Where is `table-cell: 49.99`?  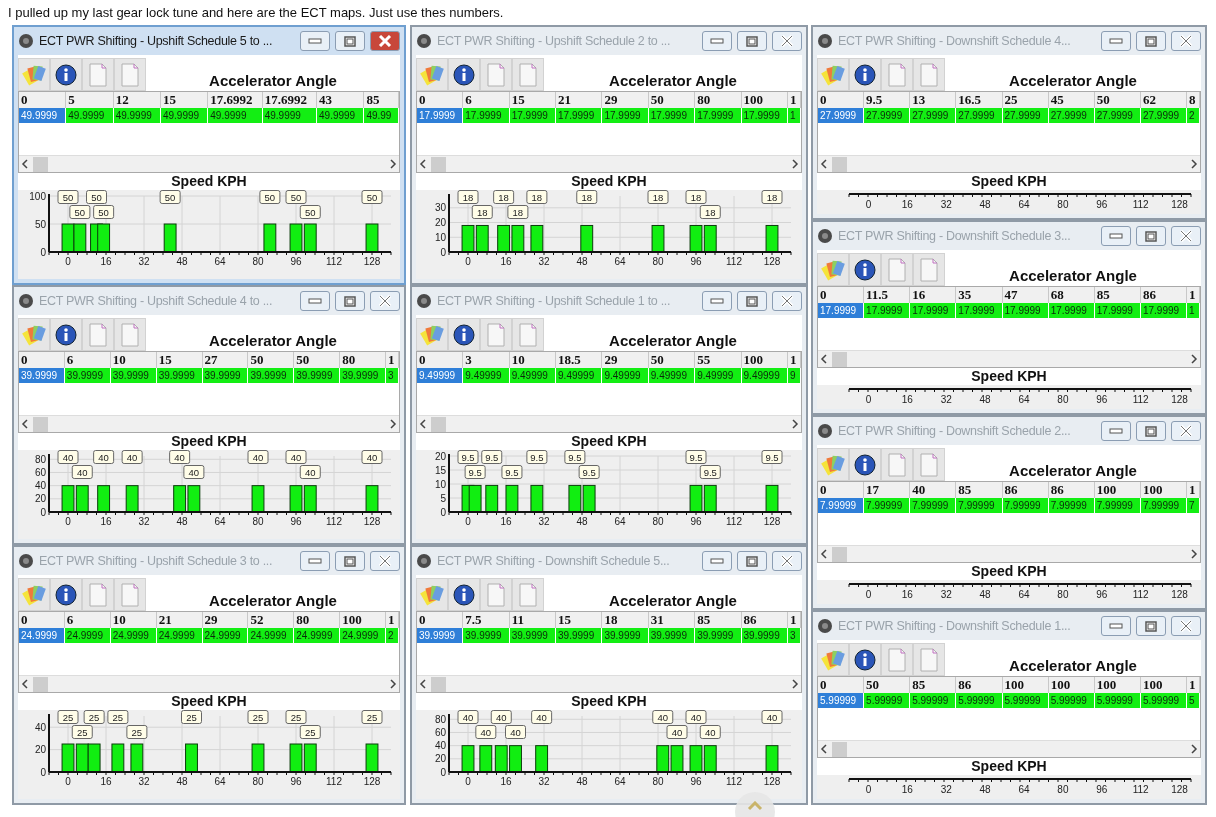 table-cell: 49.99 is located at coordinates (381, 115).